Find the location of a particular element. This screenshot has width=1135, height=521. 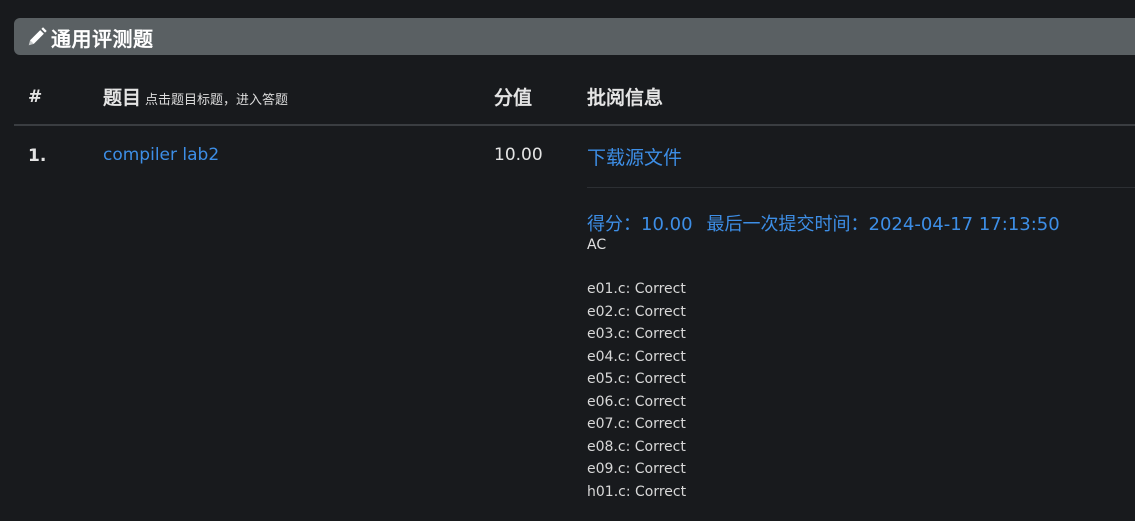

panel-title: 通用评测题 is located at coordinates (102, 39).